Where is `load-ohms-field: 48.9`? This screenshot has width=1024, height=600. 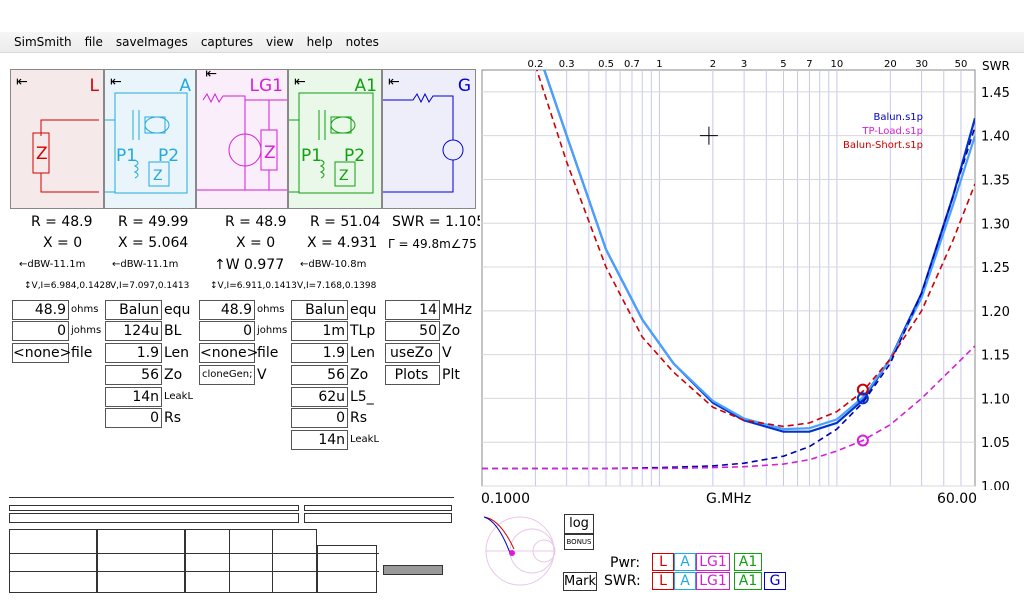 load-ohms-field: 48.9 is located at coordinates (40, 310).